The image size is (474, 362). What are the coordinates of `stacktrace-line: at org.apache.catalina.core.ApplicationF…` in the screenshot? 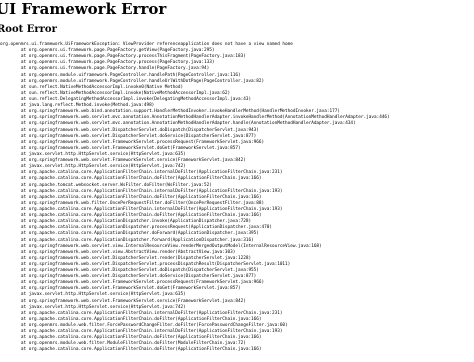 It's located at (131, 350).